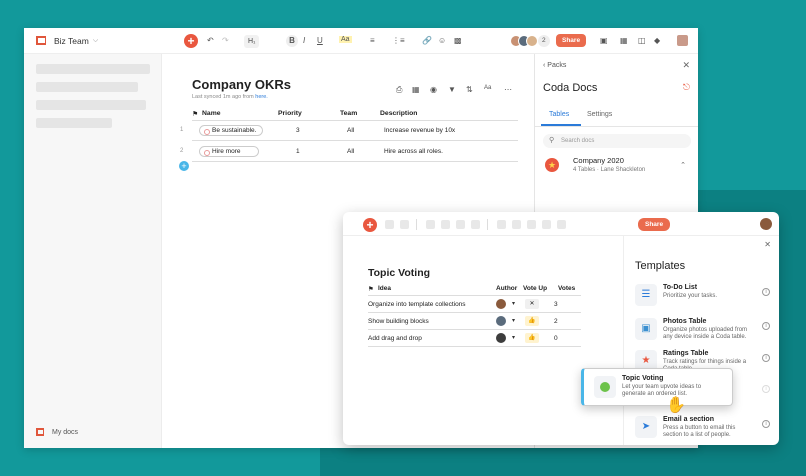  What do you see at coordinates (71, 41) in the screenshot?
I see `doc-title: Biz Team` at bounding box center [71, 41].